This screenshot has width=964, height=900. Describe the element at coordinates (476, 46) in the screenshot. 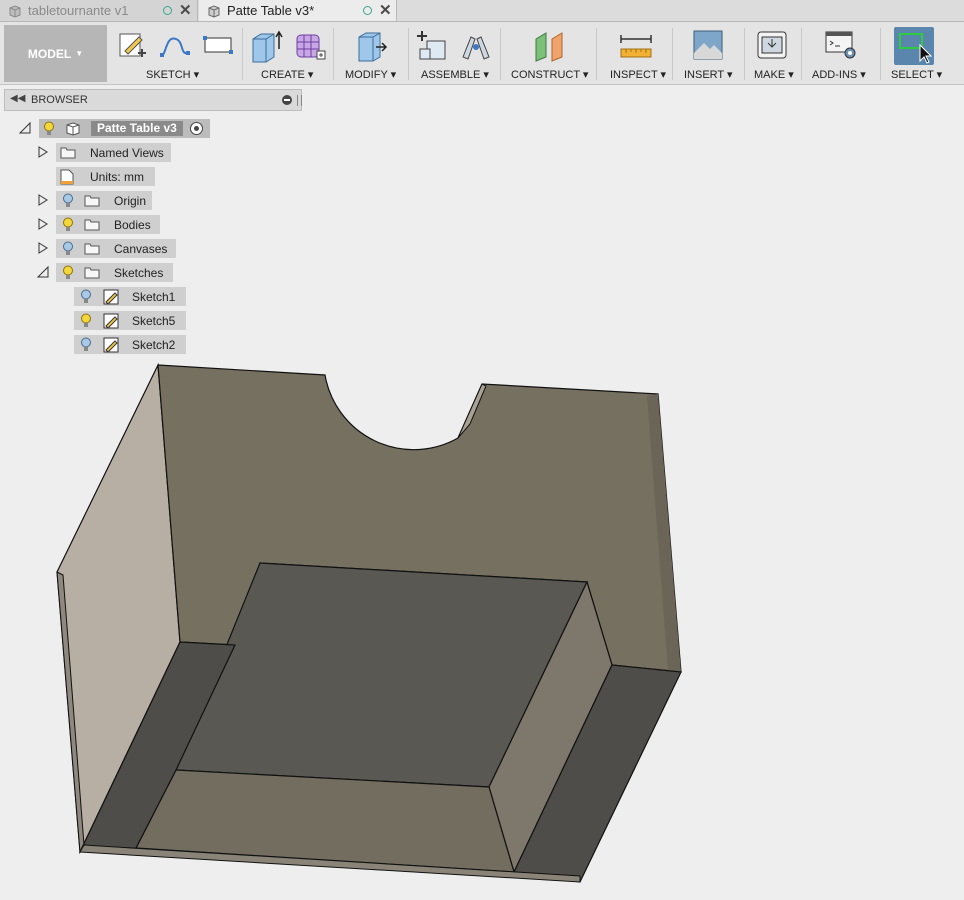

I see `joint-icon` at that location.